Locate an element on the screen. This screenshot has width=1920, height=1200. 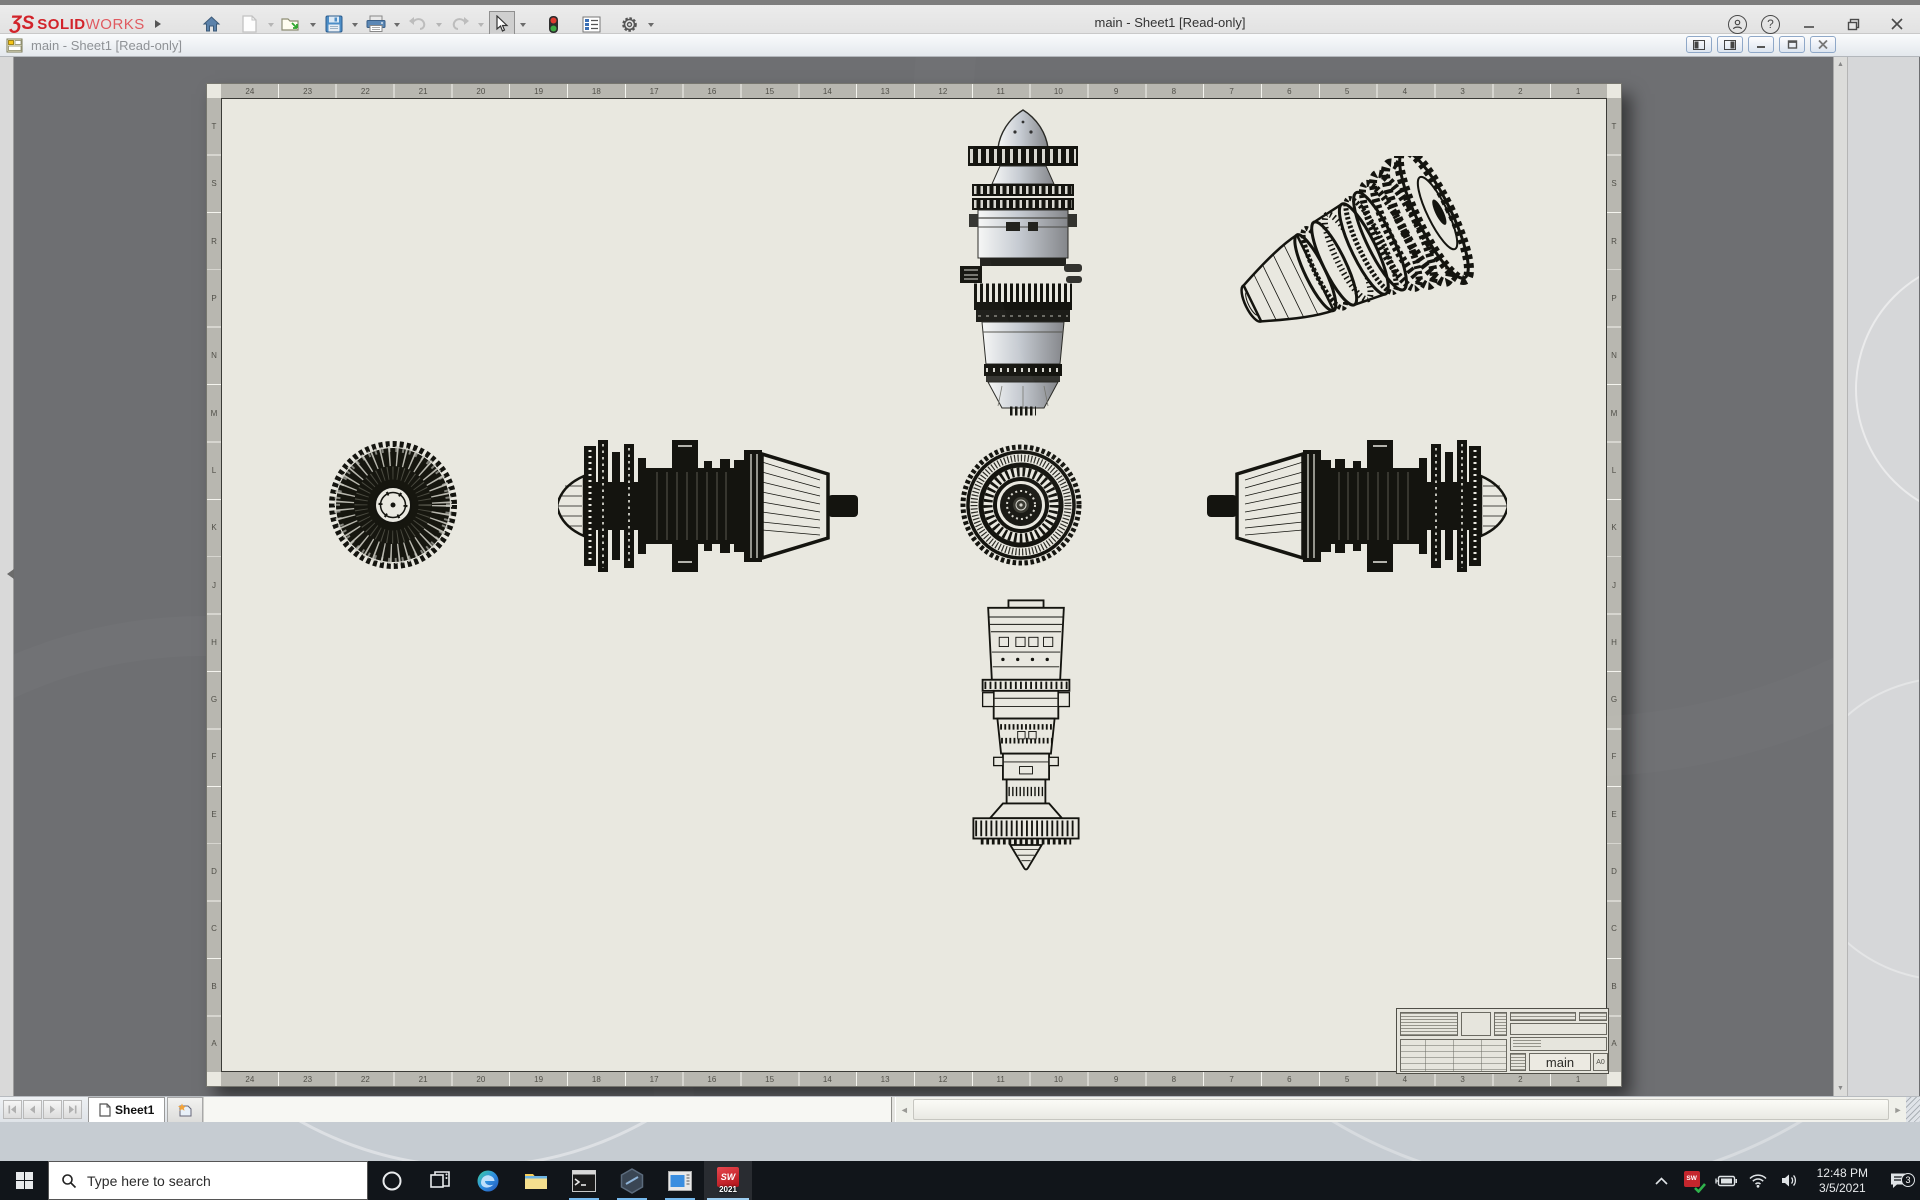
next-sheet-button is located at coordinates (52, 1109).